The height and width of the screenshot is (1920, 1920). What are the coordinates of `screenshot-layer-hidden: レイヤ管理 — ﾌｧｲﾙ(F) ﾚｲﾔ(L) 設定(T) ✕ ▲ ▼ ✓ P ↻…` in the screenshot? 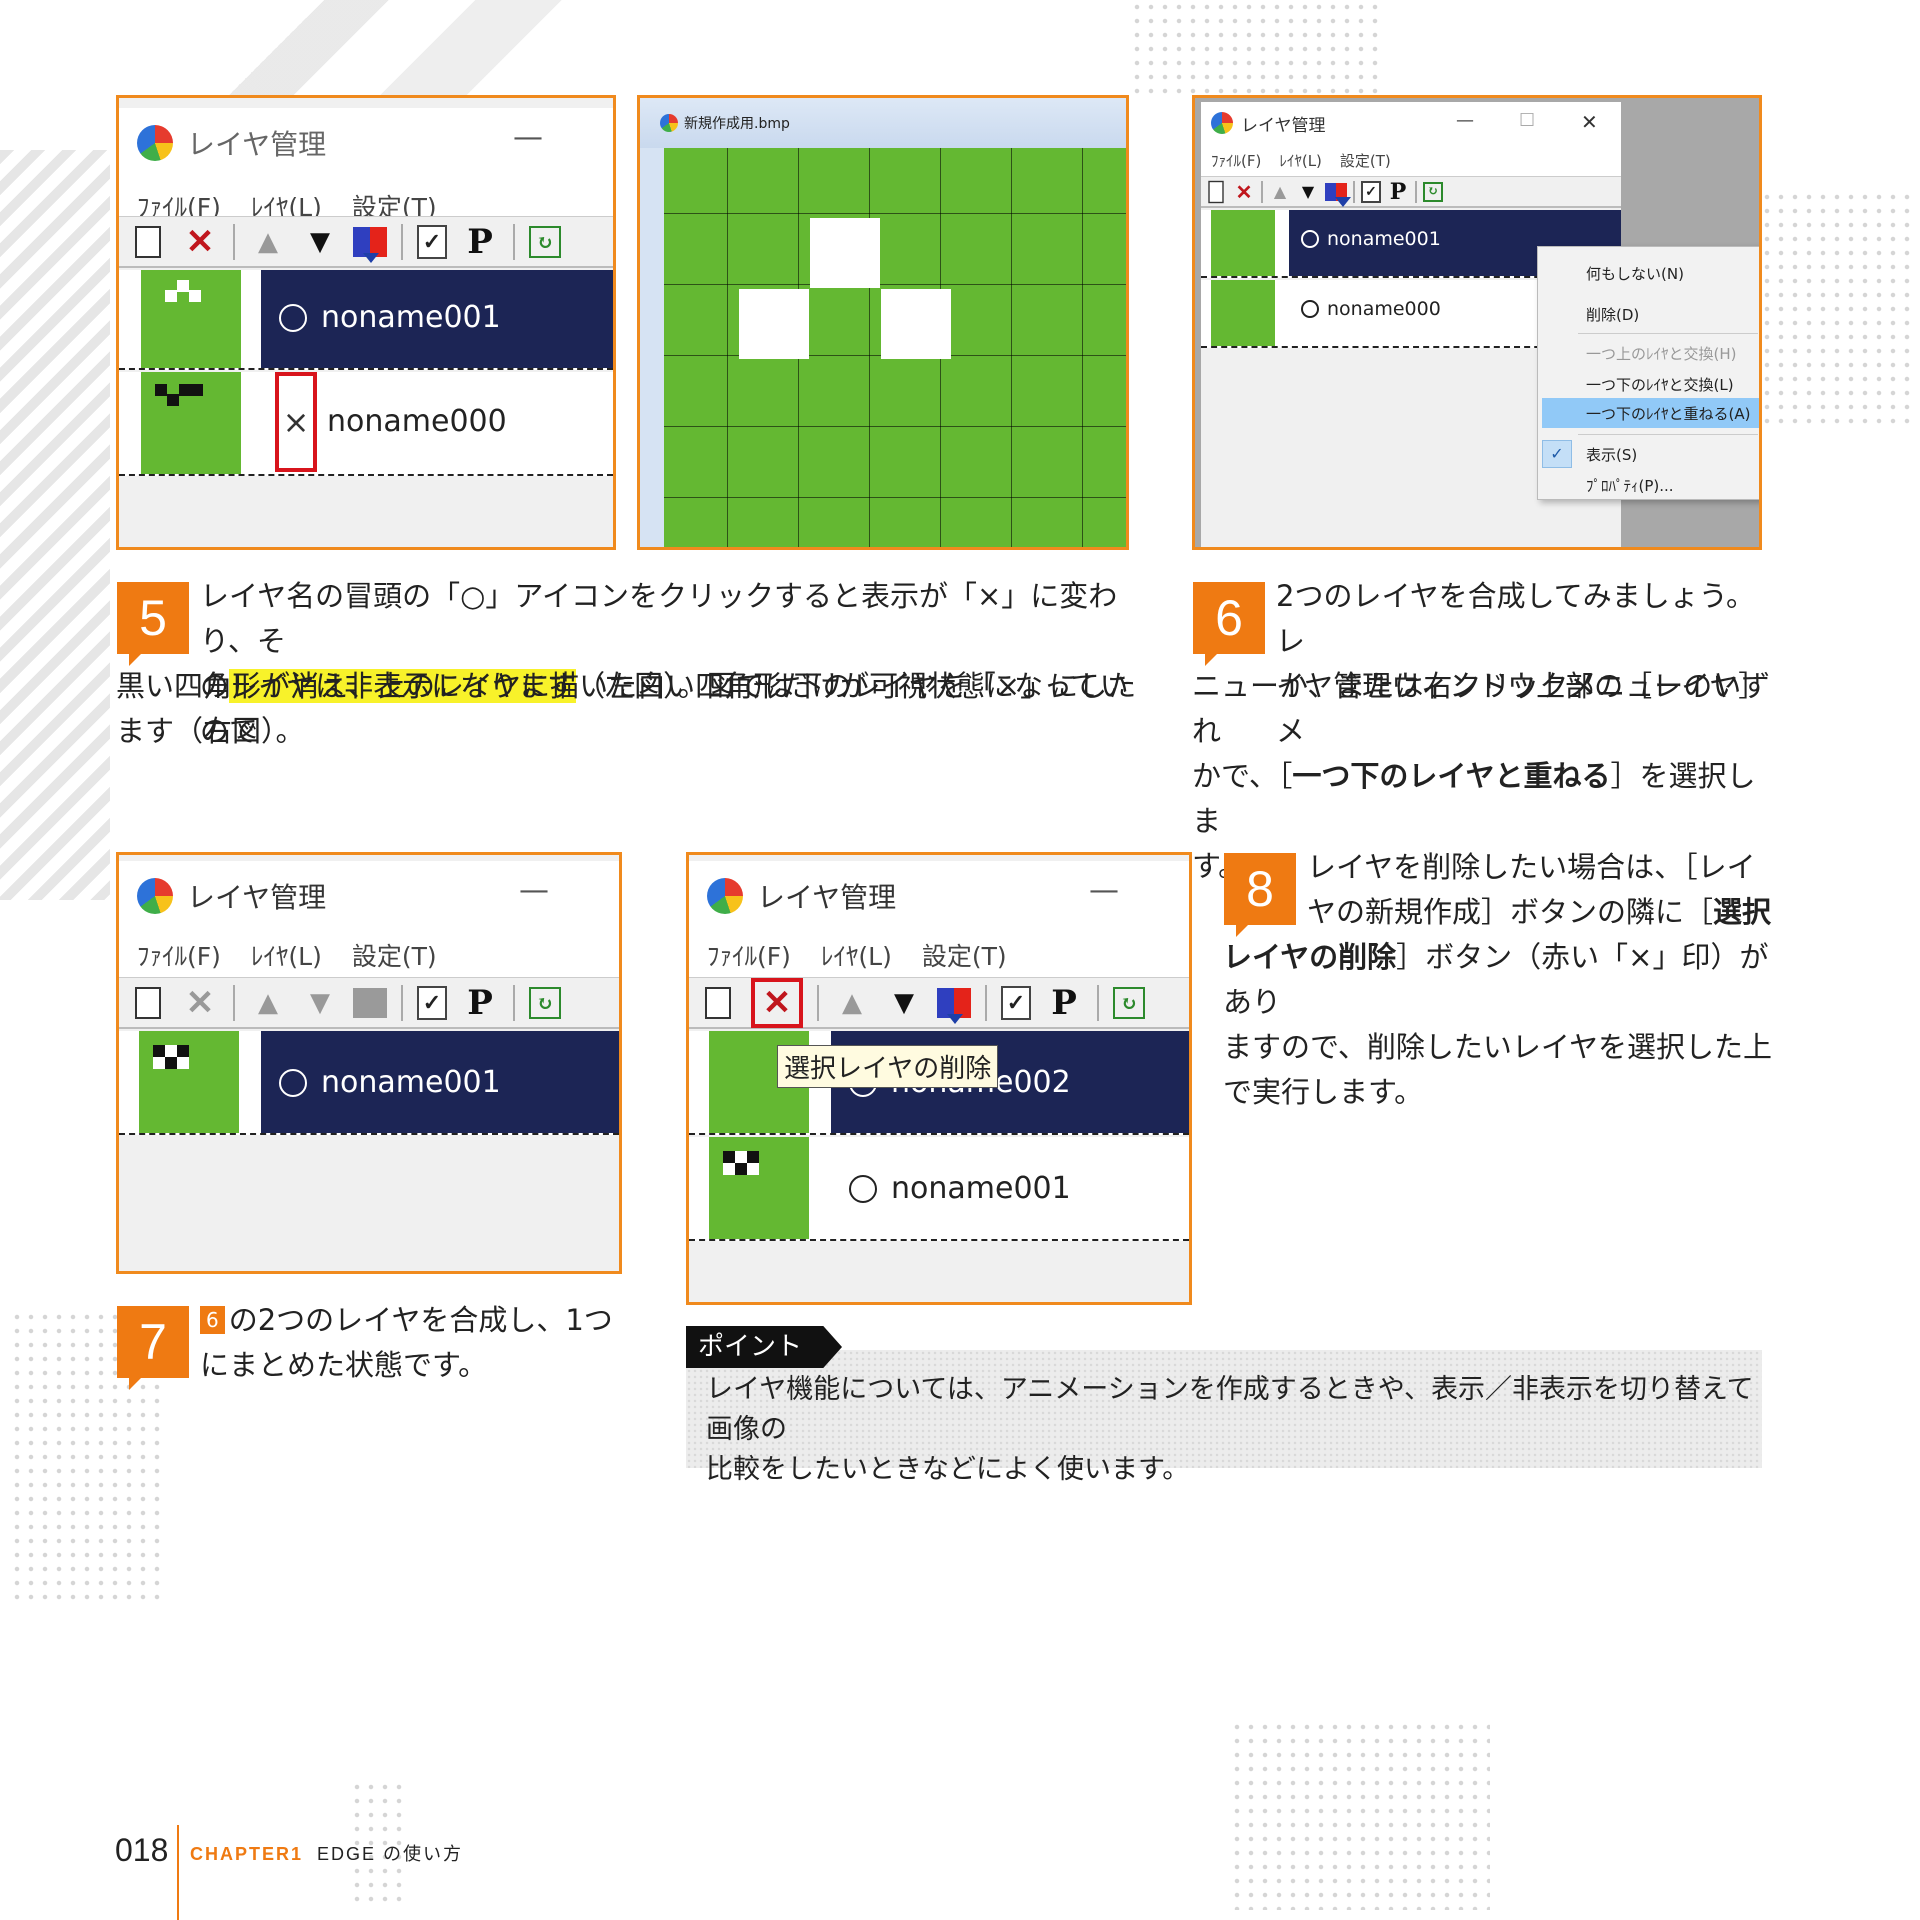 It's located at (366, 322).